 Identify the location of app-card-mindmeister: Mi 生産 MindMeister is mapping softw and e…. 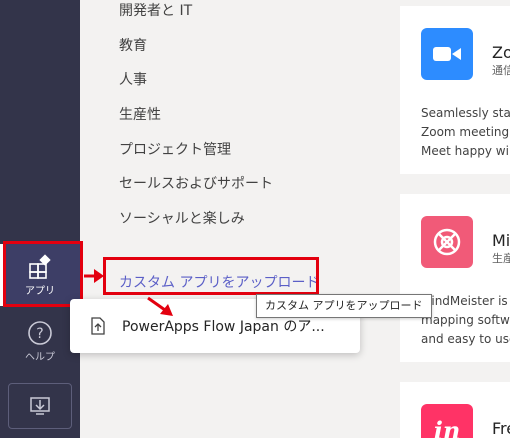
(455, 278).